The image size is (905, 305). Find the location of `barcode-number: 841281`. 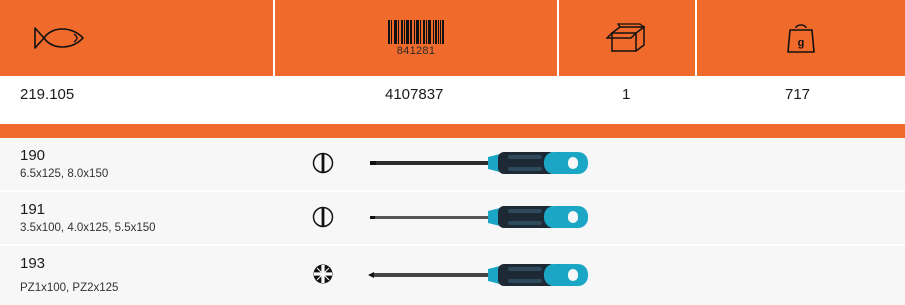

barcode-number: 841281 is located at coordinates (416, 50).